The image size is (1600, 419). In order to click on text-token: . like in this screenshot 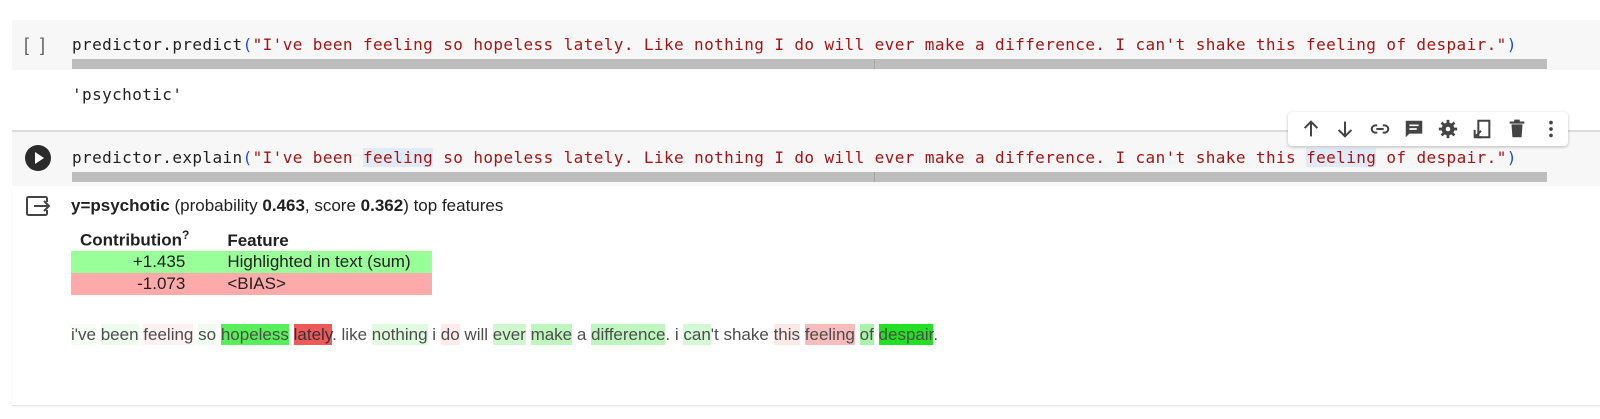, I will do `click(352, 334)`.